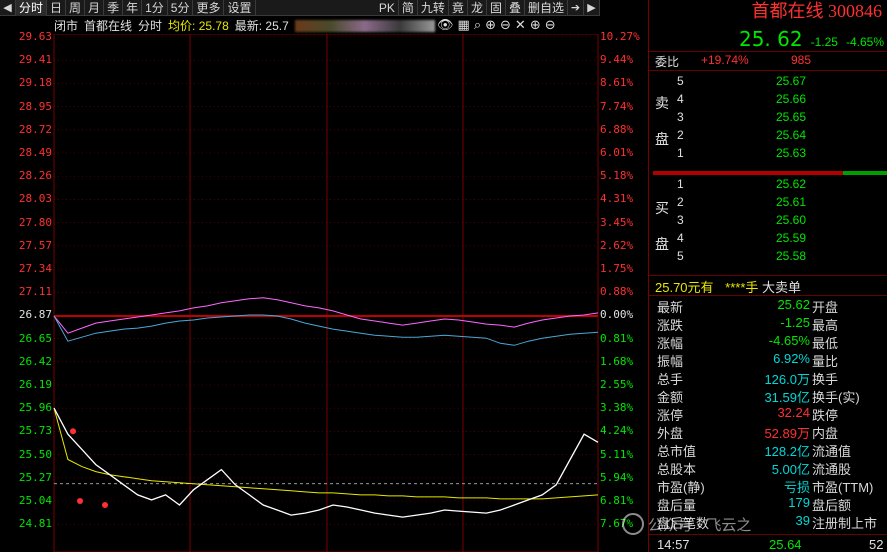 The height and width of the screenshot is (552, 887). What do you see at coordinates (768, 137) in the screenshot?
I see `sell-level-2: 2 25.64` at bounding box center [768, 137].